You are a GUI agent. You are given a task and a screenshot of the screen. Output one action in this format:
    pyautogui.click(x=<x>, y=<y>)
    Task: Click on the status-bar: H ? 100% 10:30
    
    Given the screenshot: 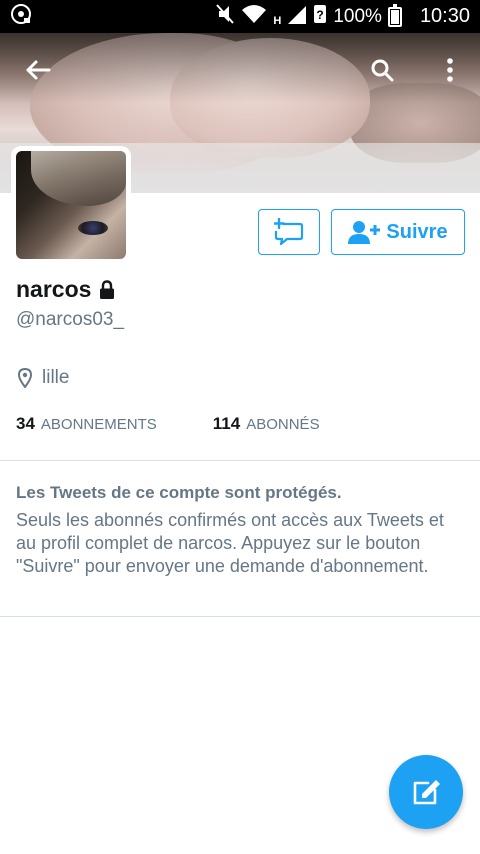 What is the action you would take?
    pyautogui.click(x=240, y=16)
    